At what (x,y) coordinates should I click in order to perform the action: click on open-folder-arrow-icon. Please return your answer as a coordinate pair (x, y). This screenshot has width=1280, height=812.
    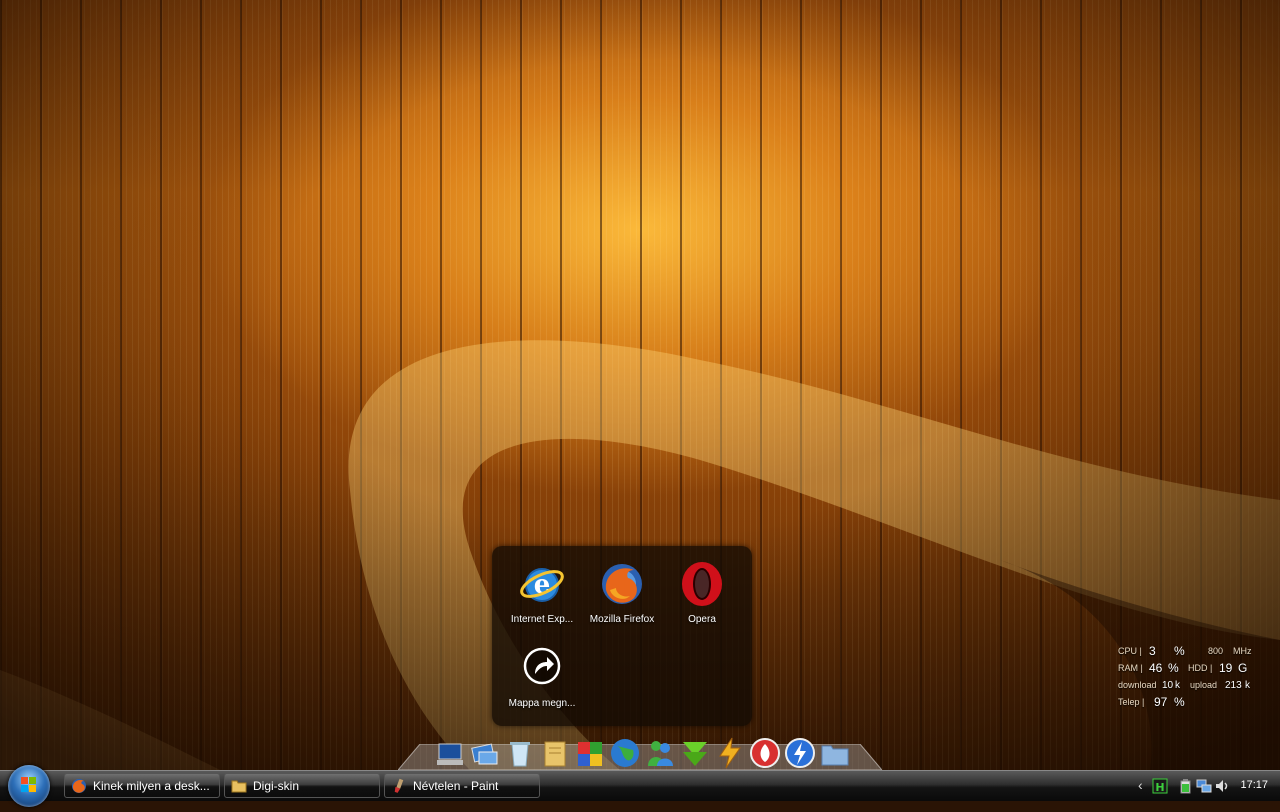
    Looking at the image, I should click on (542, 666).